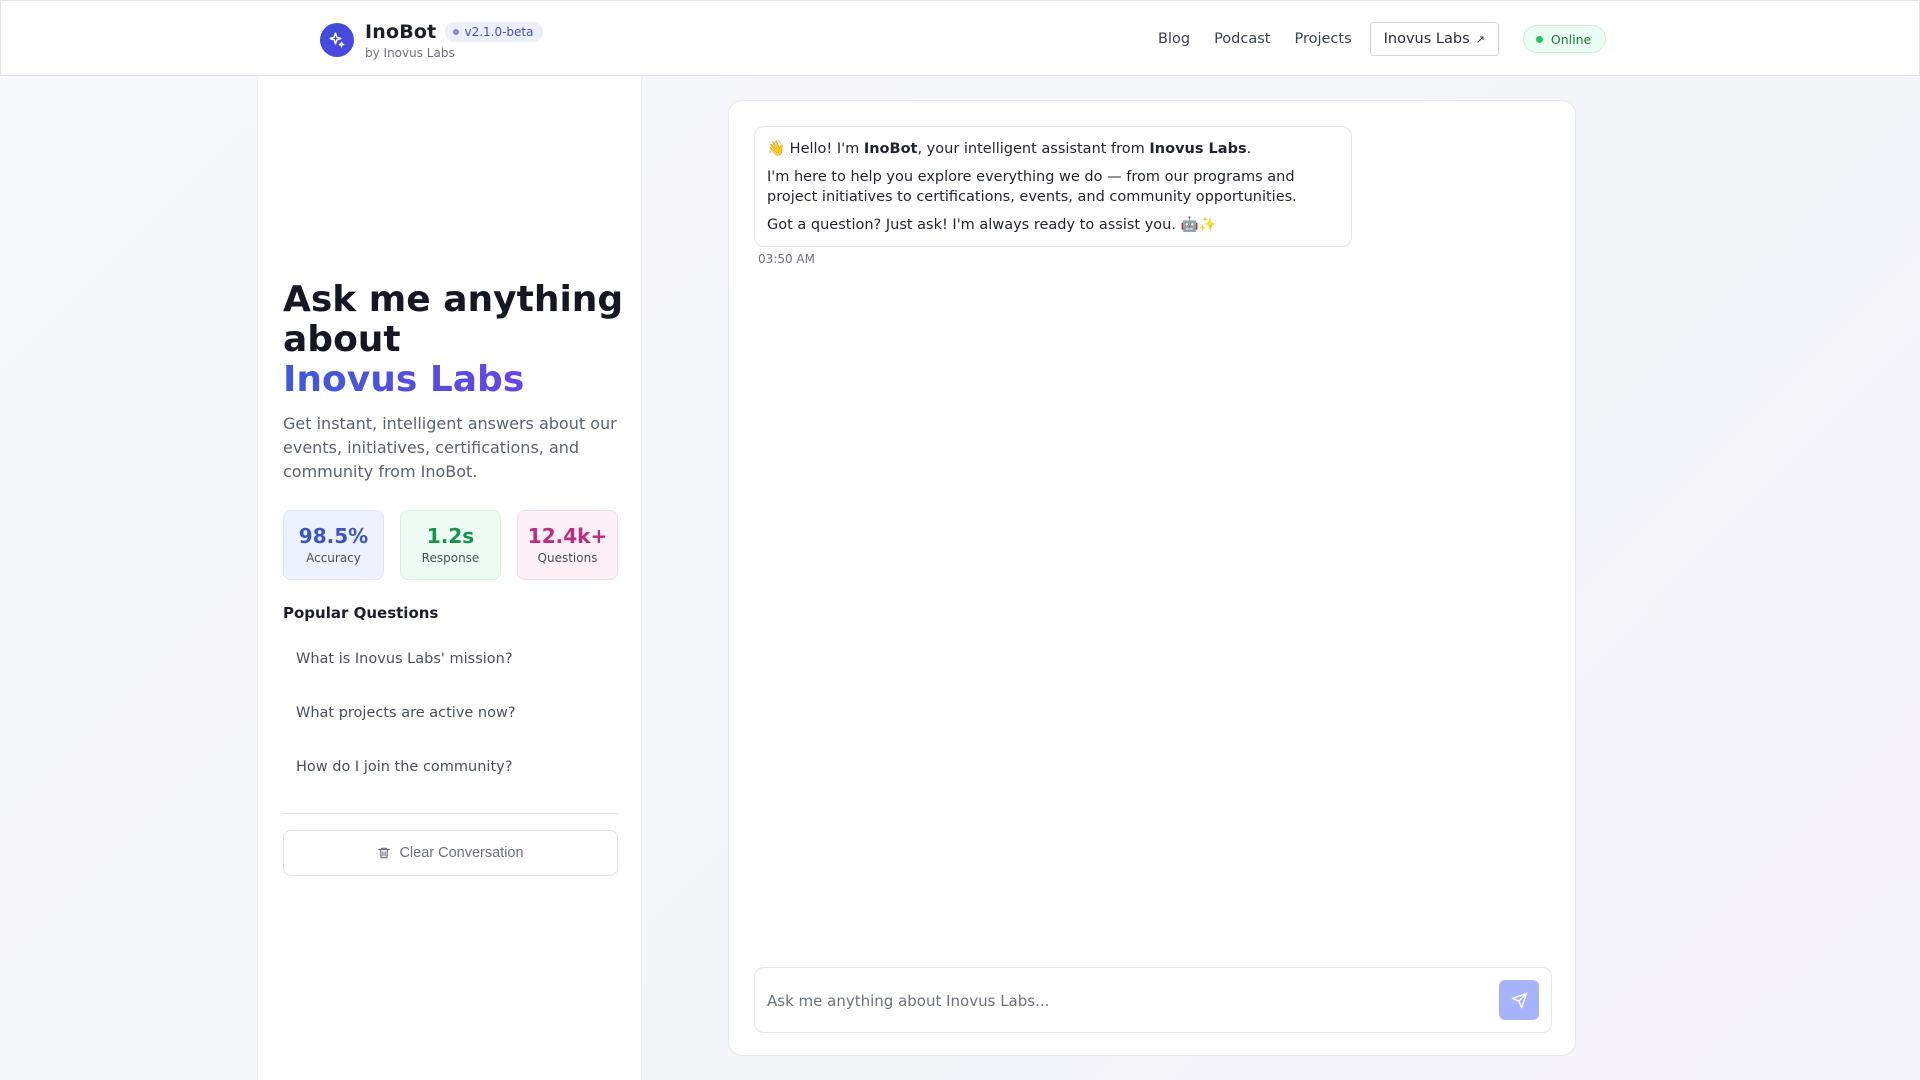 This screenshot has width=1920, height=1080. Describe the element at coordinates (815, 149) in the screenshot. I see `greeting-prefix: 👋 Hello! I'm` at that location.